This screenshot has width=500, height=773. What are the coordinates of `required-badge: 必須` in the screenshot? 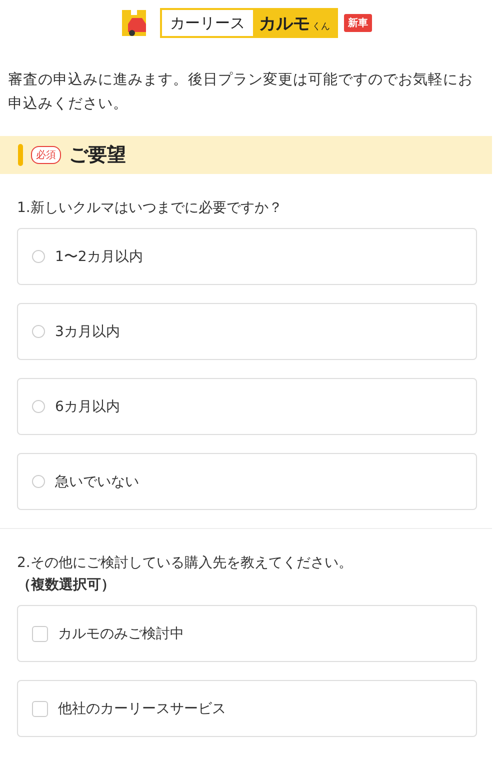 It's located at (46, 155).